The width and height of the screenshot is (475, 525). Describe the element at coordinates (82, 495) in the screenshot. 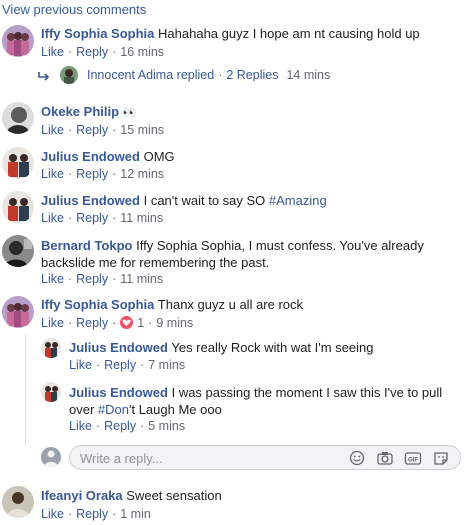

I see `comment-author: Ifeanyi Oraka` at that location.